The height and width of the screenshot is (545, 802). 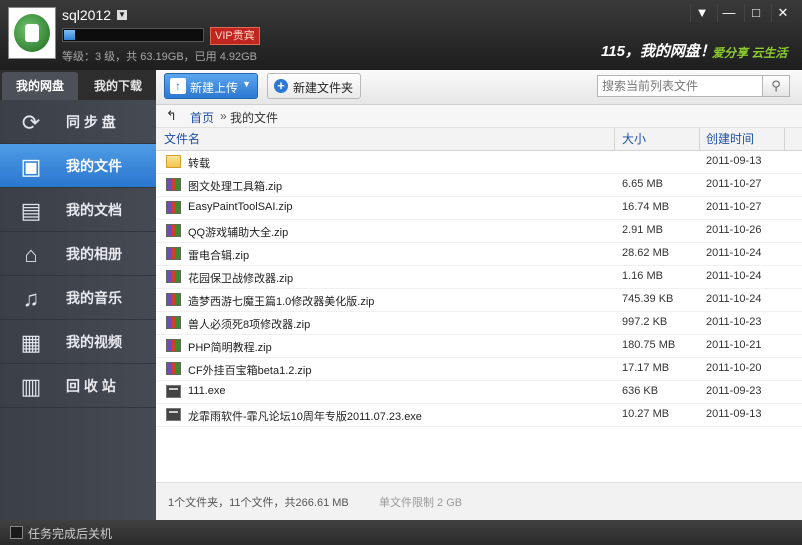 I want to click on shutdown-label: 任务完成后关机, so click(x=70, y=533).